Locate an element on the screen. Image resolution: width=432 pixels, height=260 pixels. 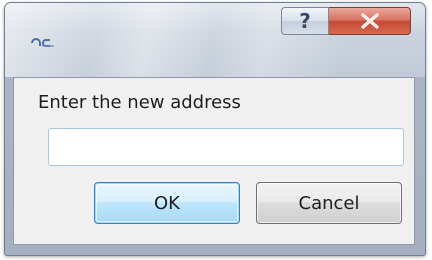
ok-button: OK is located at coordinates (167, 203).